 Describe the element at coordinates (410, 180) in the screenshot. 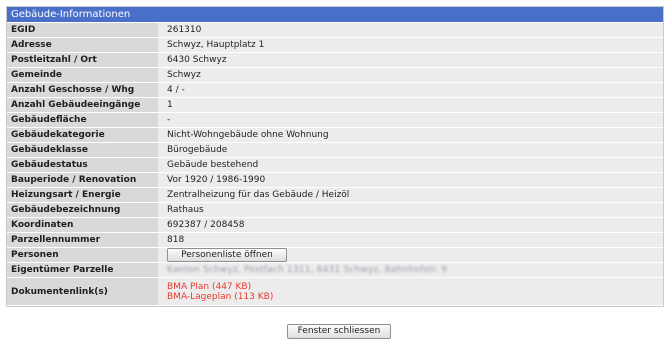

I see `row-value: Vor 1920 / 1986-1990` at that location.